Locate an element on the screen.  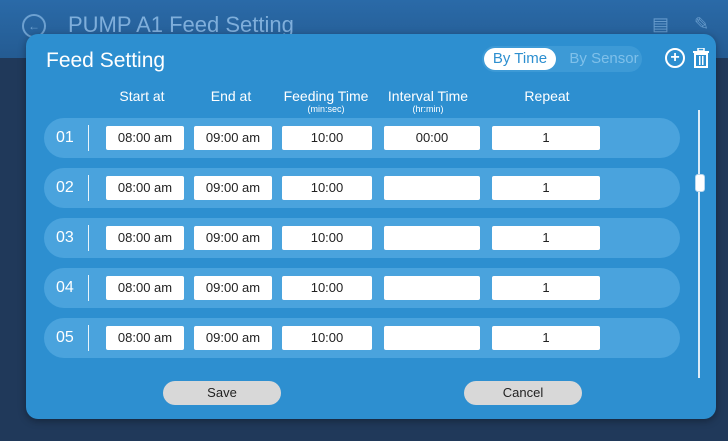
schedule-row: 05 08:00 am 09:00 am 10:00 1 is located at coordinates (362, 338).